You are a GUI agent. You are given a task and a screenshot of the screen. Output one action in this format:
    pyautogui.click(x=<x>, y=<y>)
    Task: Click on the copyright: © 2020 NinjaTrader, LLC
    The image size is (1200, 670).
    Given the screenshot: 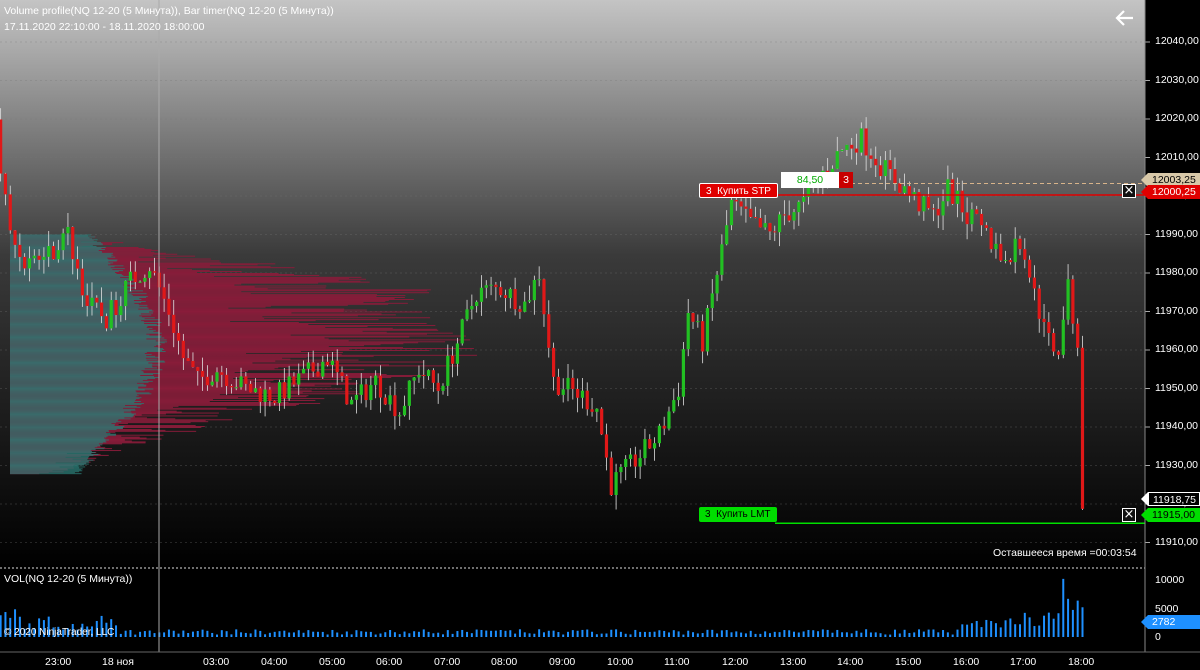 What is the action you would take?
    pyautogui.click(x=59, y=632)
    